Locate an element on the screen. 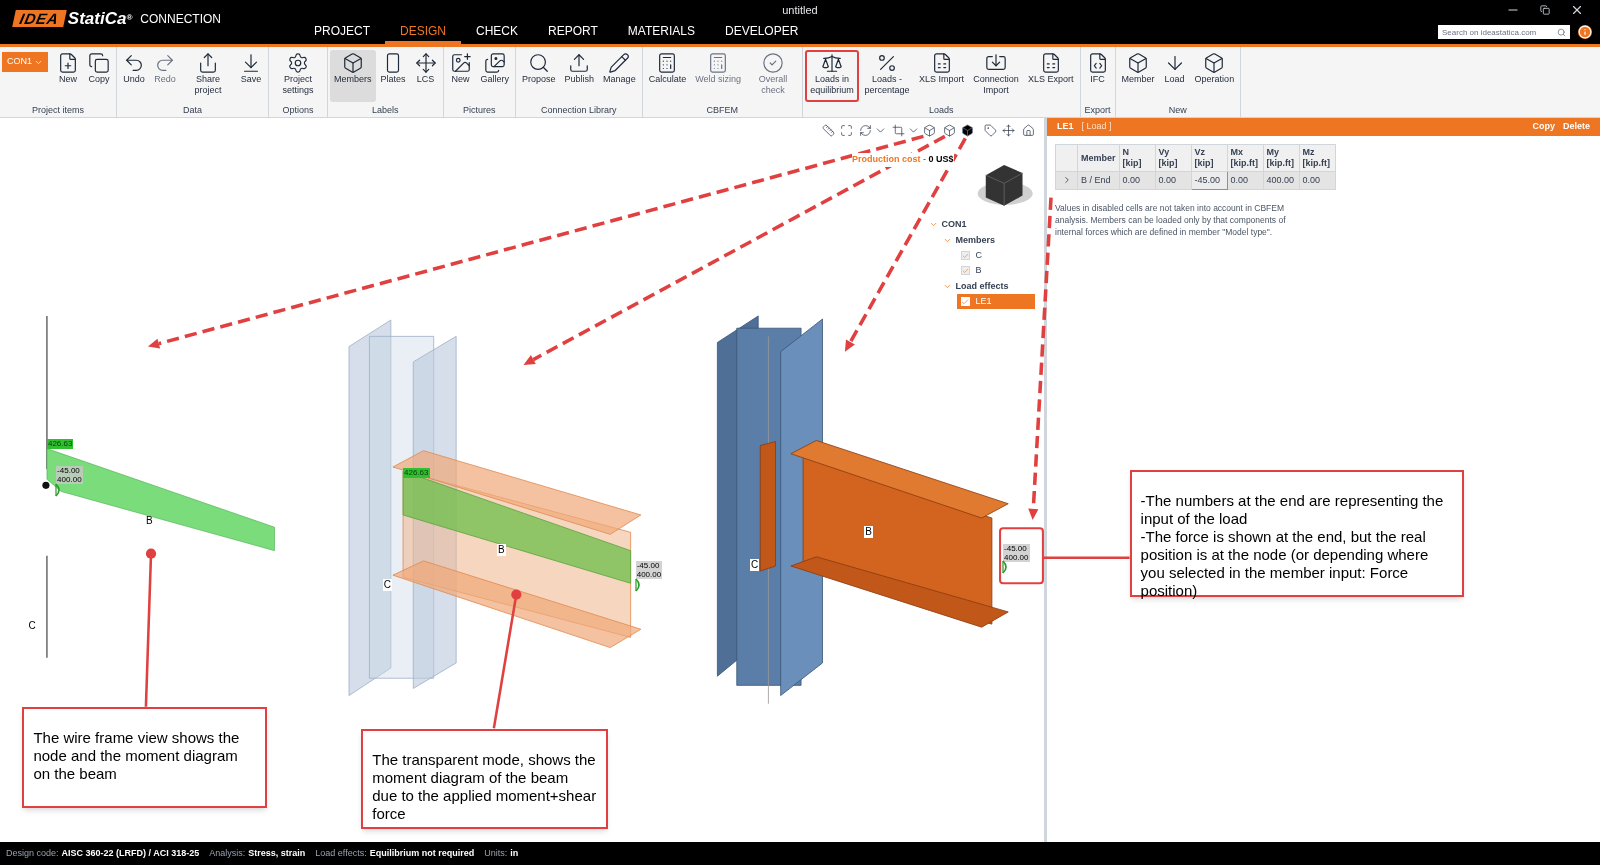 The height and width of the screenshot is (865, 1600). column-header: My [kip.ft] is located at coordinates (1281, 158).